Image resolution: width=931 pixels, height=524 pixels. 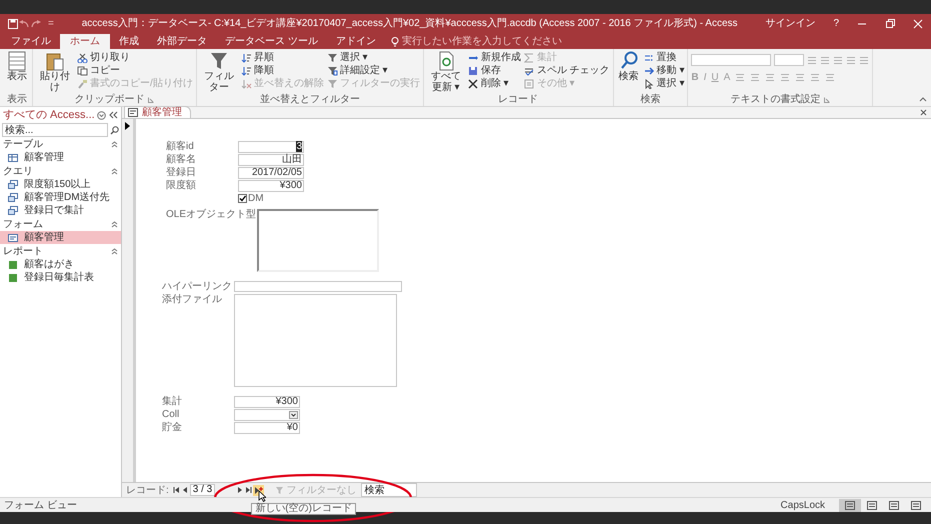 What do you see at coordinates (740, 77) in the screenshot?
I see `highlighter-icon` at bounding box center [740, 77].